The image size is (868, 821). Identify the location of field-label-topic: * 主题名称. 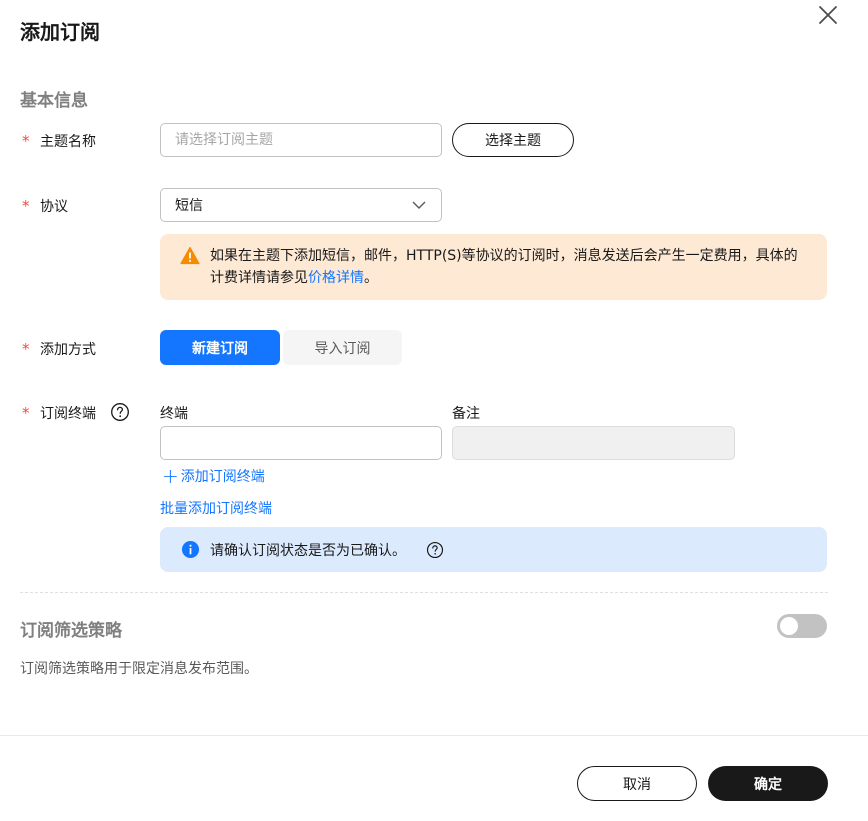
(59, 141).